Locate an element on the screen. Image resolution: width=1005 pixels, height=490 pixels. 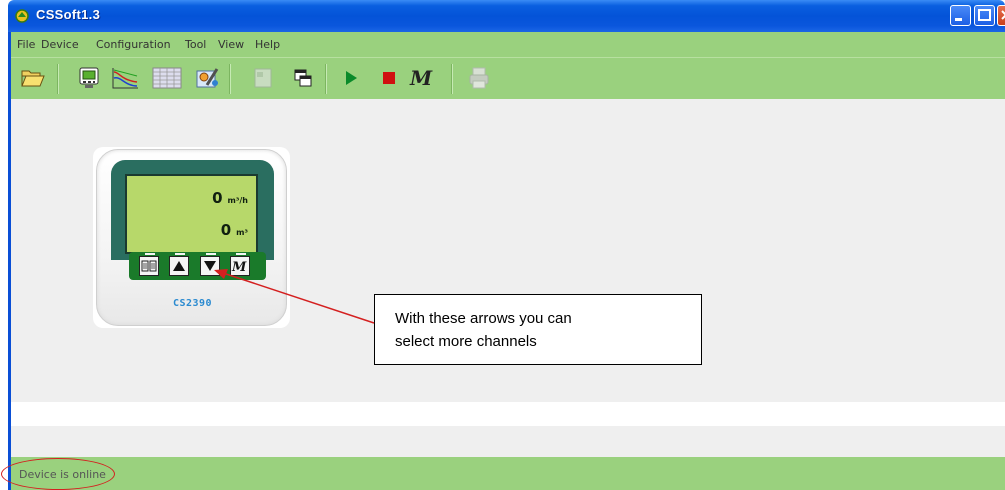
window-disabled-icon is located at coordinates (263, 78).